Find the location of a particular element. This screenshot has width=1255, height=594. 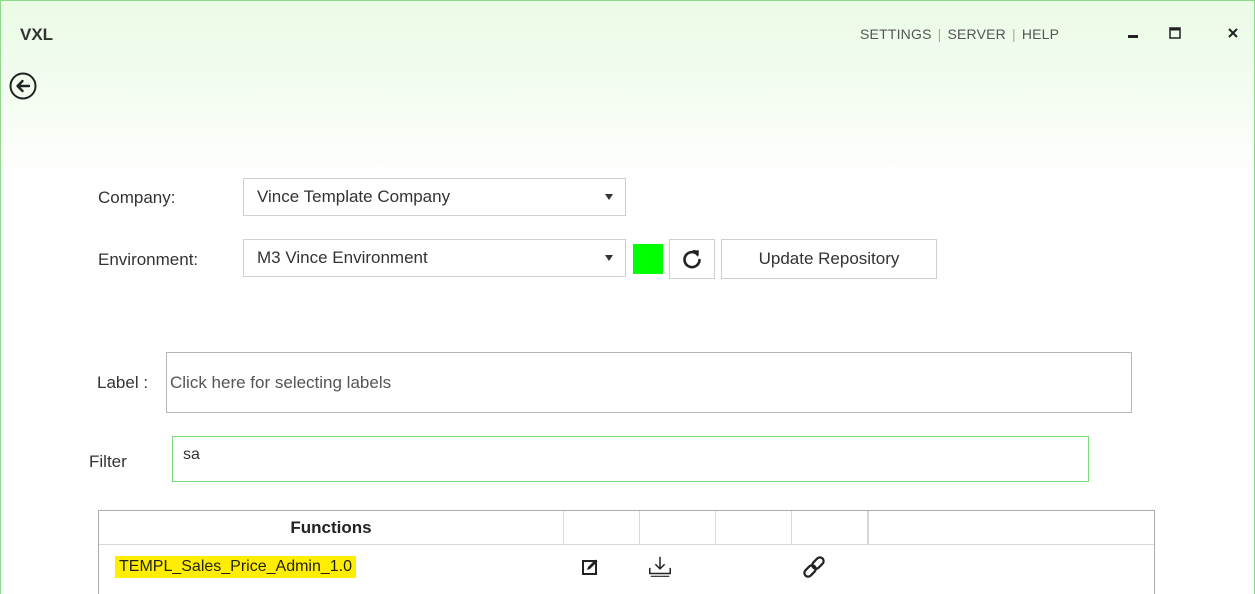

maximize-icon is located at coordinates (1175, 33).